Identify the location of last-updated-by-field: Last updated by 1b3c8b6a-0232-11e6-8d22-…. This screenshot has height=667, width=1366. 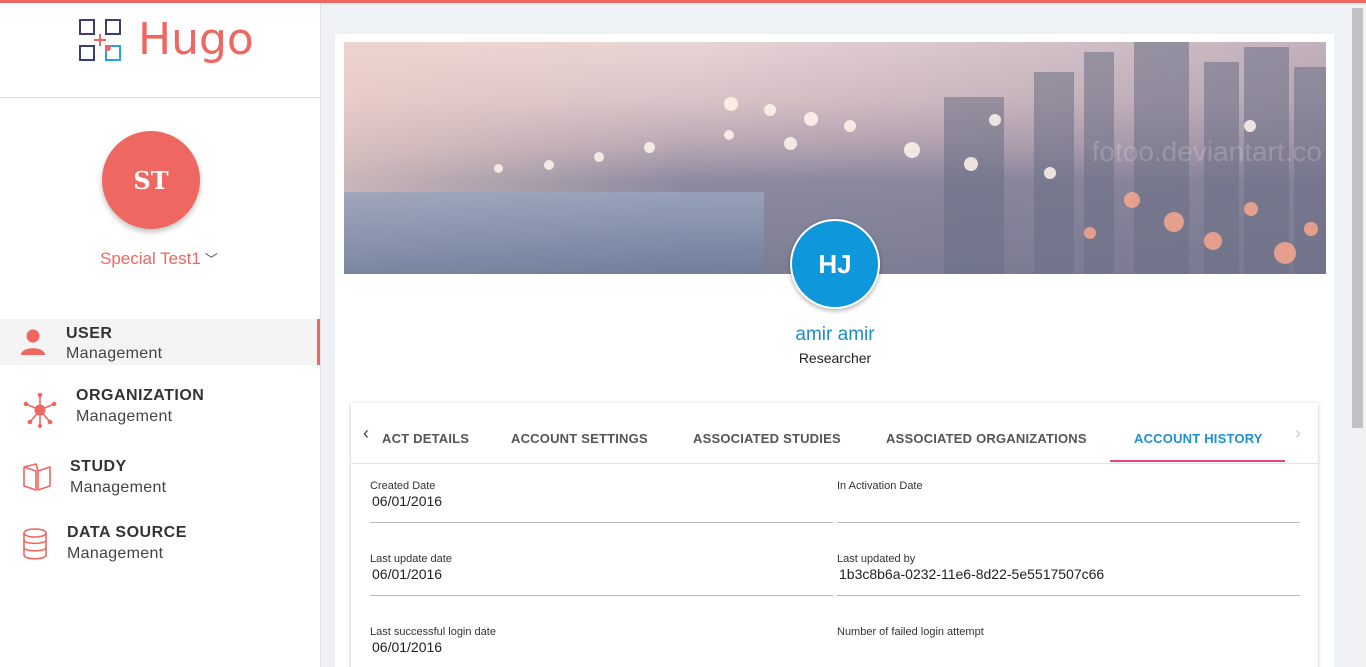
(1068, 574).